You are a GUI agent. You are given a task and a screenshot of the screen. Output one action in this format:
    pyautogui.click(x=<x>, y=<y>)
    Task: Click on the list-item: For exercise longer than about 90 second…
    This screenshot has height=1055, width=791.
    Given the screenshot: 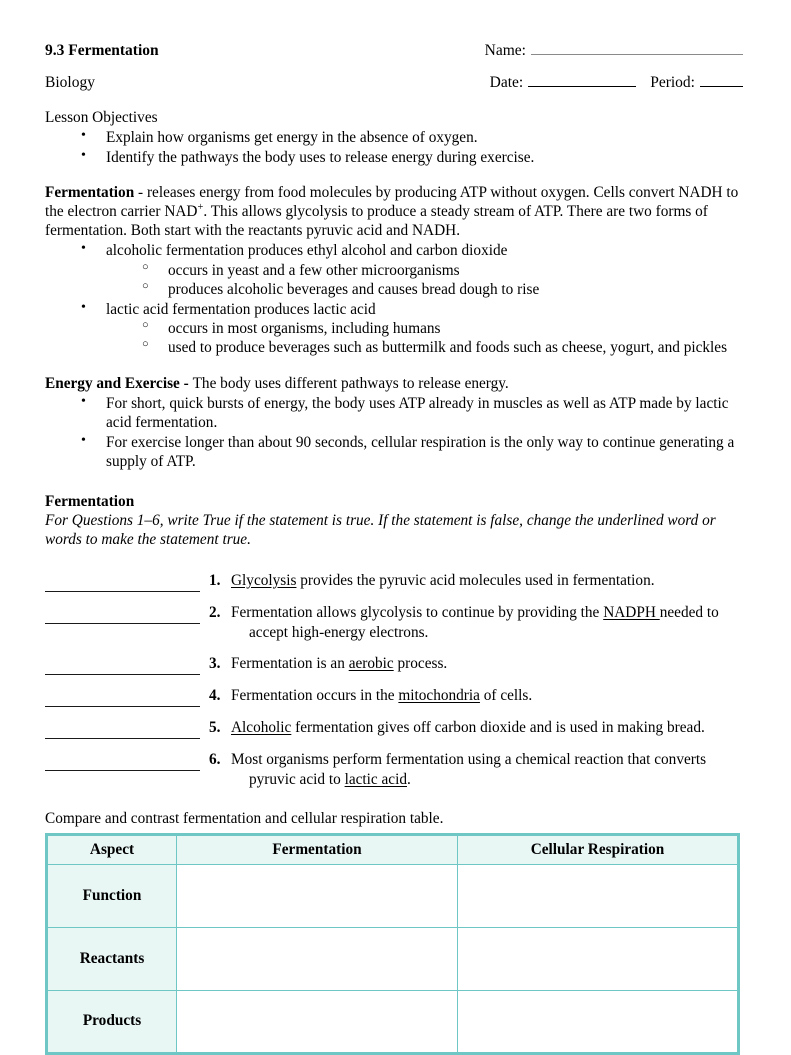 What is the action you would take?
    pyautogui.click(x=412, y=452)
    